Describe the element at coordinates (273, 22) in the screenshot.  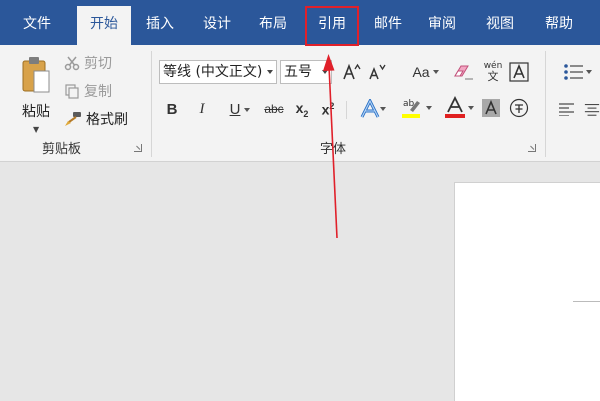
I see `tab-layout: 布局` at that location.